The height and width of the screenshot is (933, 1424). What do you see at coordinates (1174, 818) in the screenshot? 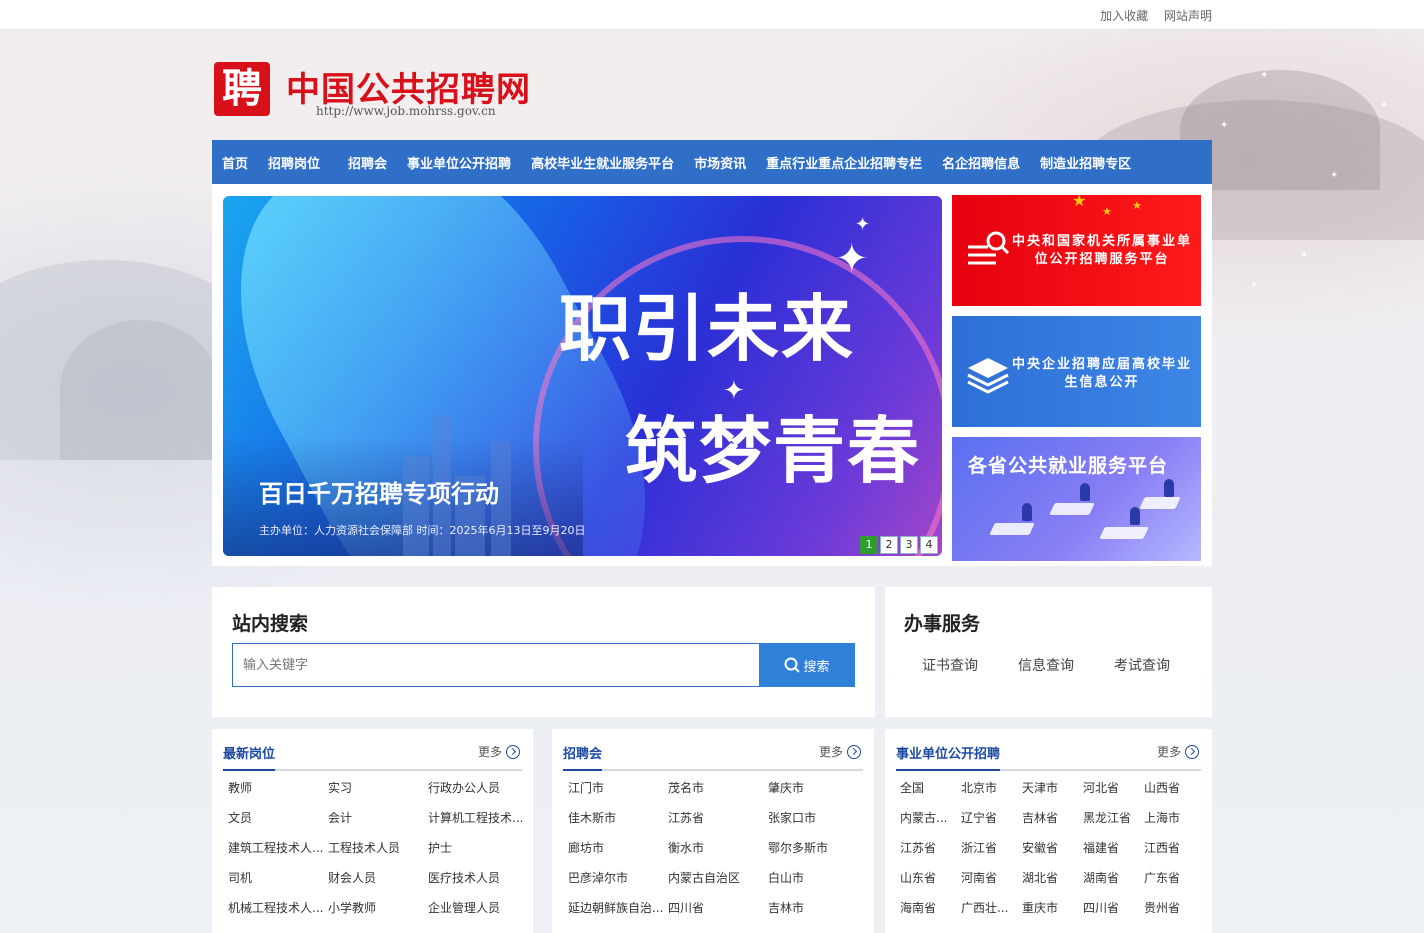
I see `list-item: 上海市` at bounding box center [1174, 818].